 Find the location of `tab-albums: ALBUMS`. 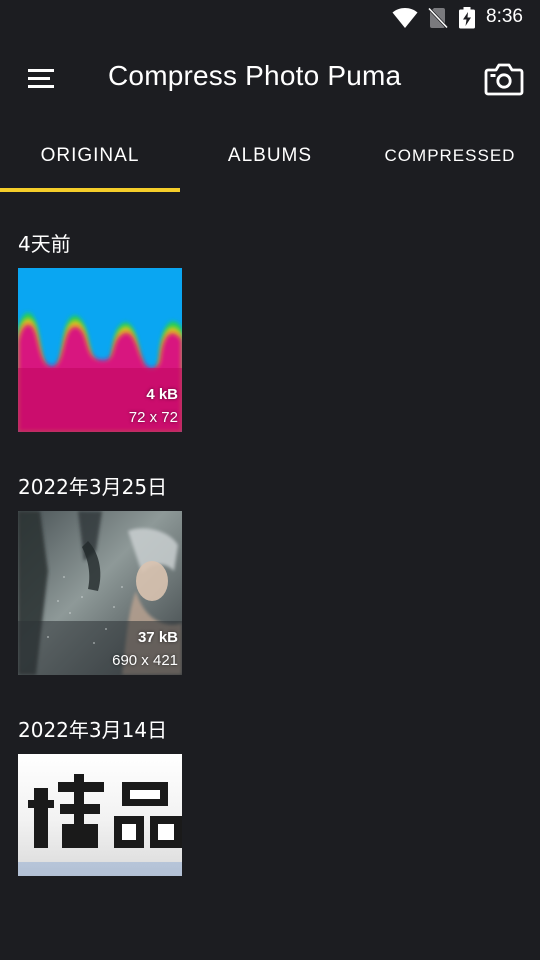

tab-albums: ALBUMS is located at coordinates (270, 156).